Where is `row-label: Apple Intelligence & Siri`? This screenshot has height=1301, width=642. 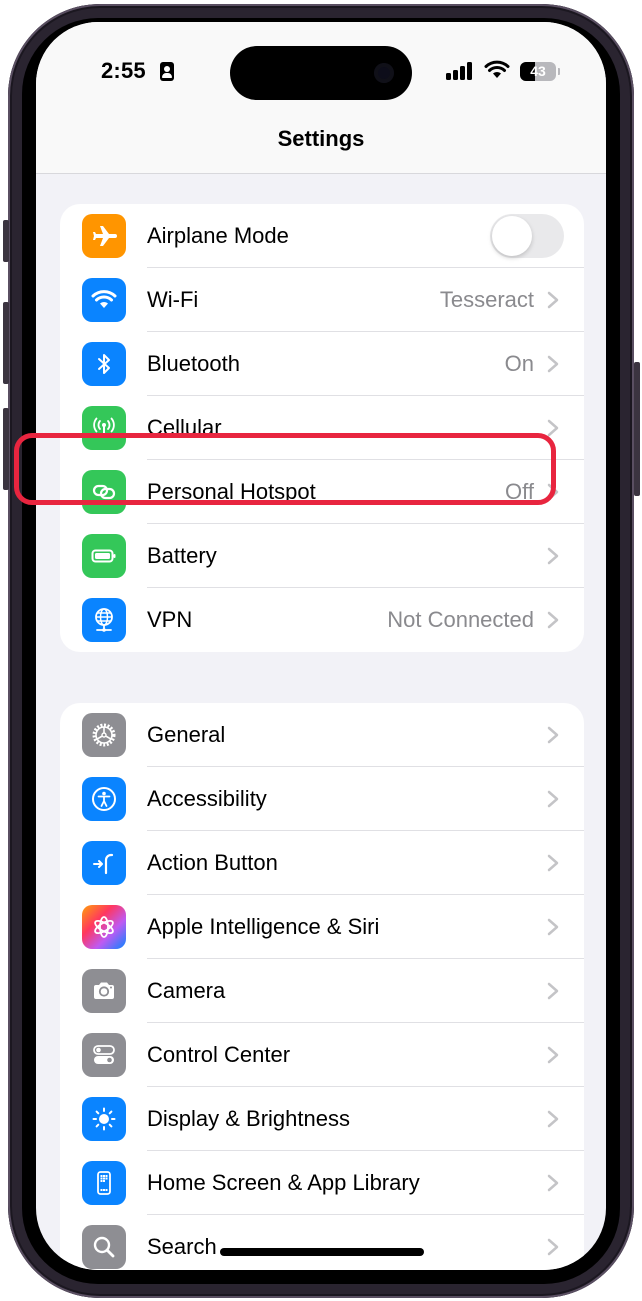 row-label: Apple Intelligence & Siri is located at coordinates (263, 926).